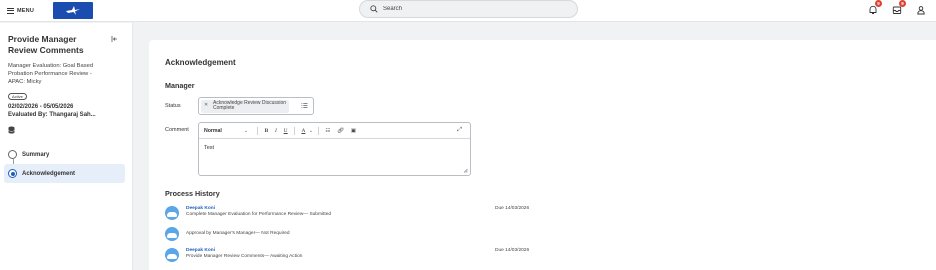 The height and width of the screenshot is (270, 936). What do you see at coordinates (49, 173) in the screenshot?
I see `step-label: Acknowledgement` at bounding box center [49, 173].